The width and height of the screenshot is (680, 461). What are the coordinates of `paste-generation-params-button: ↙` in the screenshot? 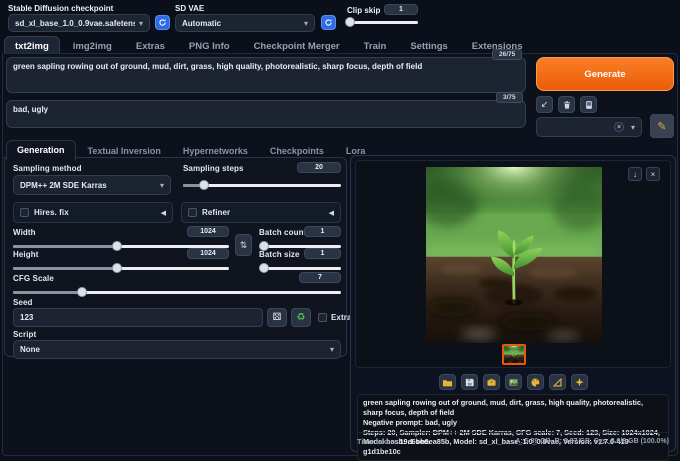 It's located at (544, 104).